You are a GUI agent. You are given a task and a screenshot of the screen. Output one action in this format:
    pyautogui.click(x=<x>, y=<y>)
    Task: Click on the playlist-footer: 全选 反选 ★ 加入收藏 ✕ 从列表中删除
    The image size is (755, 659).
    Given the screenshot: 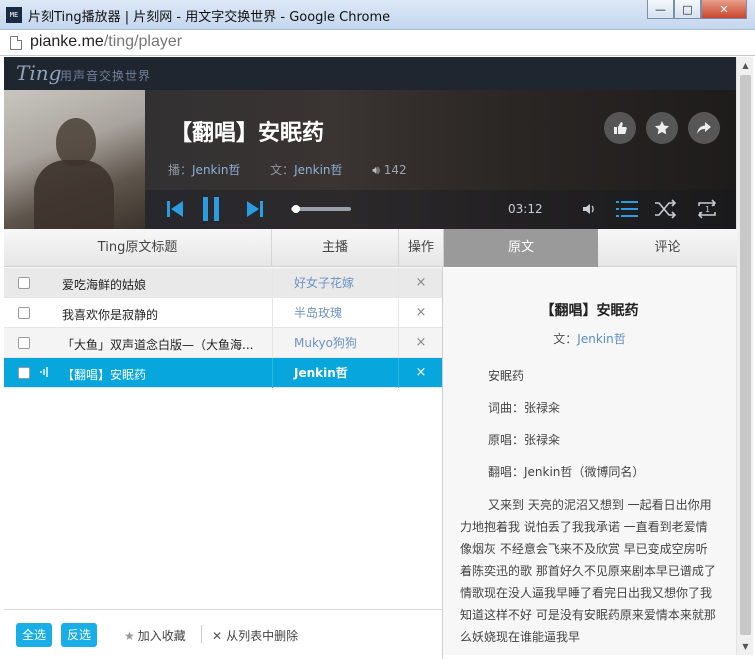 What is the action you would take?
    pyautogui.click(x=223, y=632)
    